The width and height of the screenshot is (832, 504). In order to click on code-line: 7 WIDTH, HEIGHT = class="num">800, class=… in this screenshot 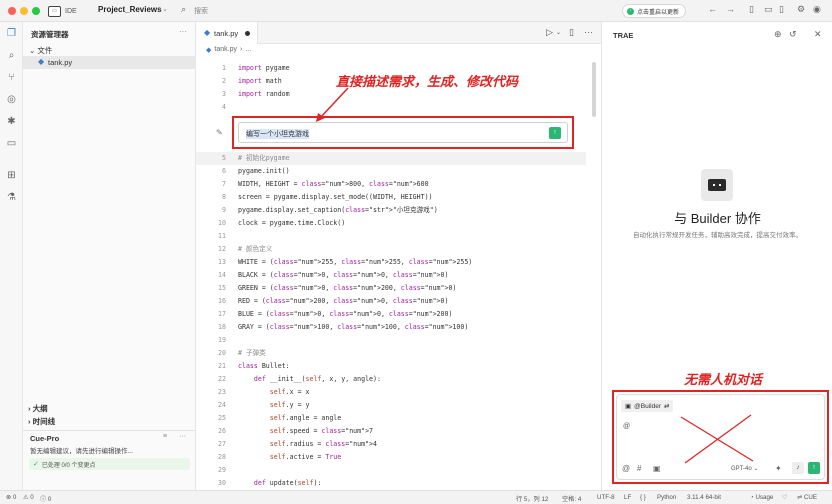, I will do `click(391, 184)`.